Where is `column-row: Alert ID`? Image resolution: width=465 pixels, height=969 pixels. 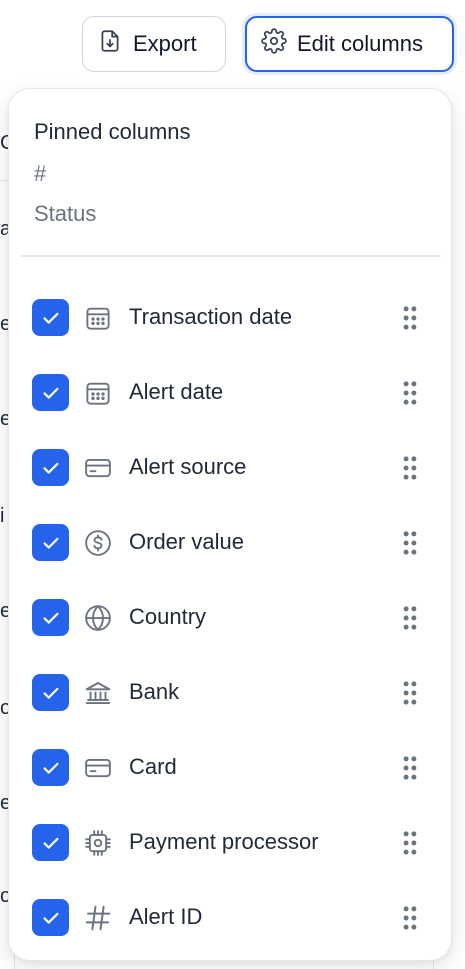
column-row: Alert ID is located at coordinates (231, 918).